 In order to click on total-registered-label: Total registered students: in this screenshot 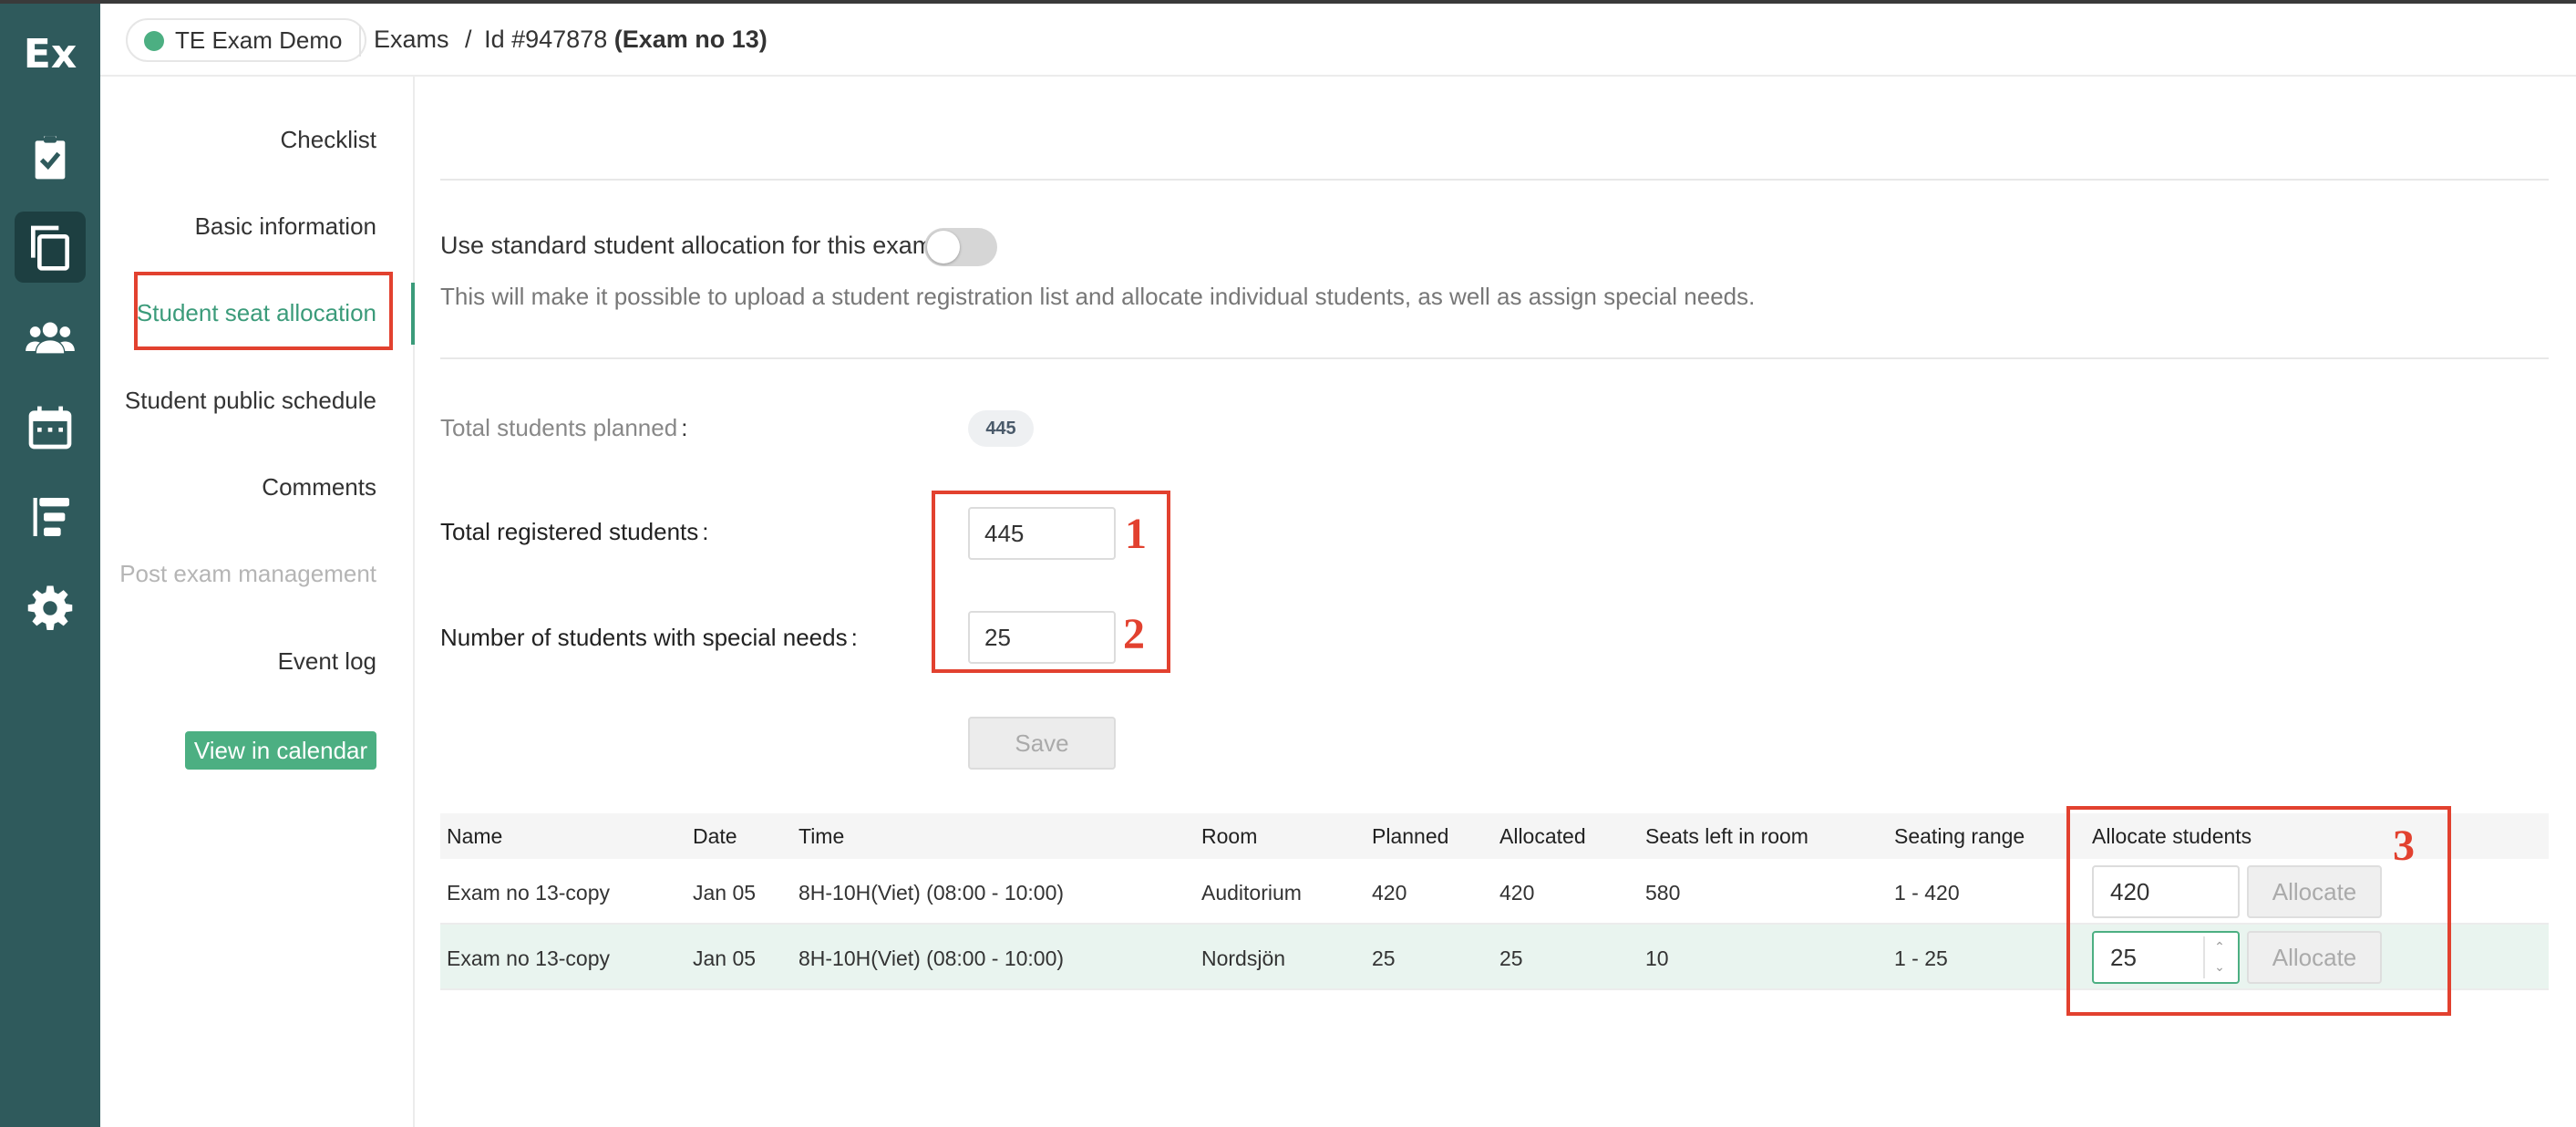, I will do `click(574, 531)`.